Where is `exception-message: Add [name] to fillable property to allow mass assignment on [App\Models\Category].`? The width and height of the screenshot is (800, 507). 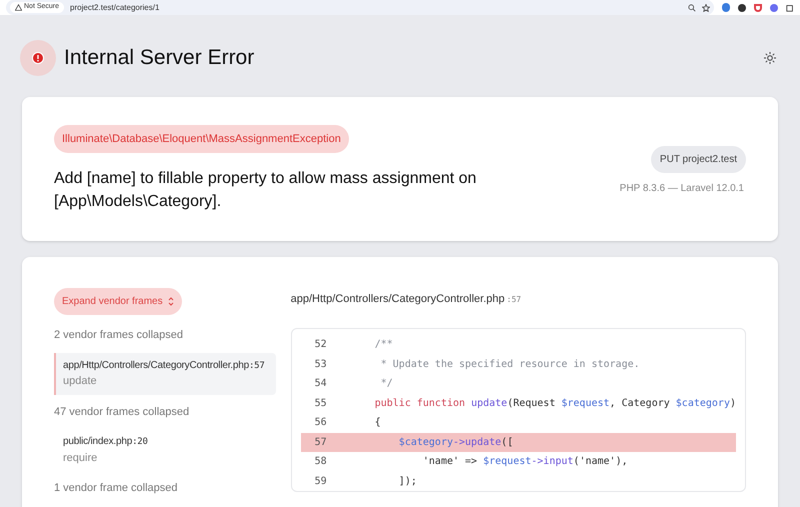
exception-message: Add [name] to fillable property to allow mass assignment on [App\Models\Category]. is located at coordinates (266, 190).